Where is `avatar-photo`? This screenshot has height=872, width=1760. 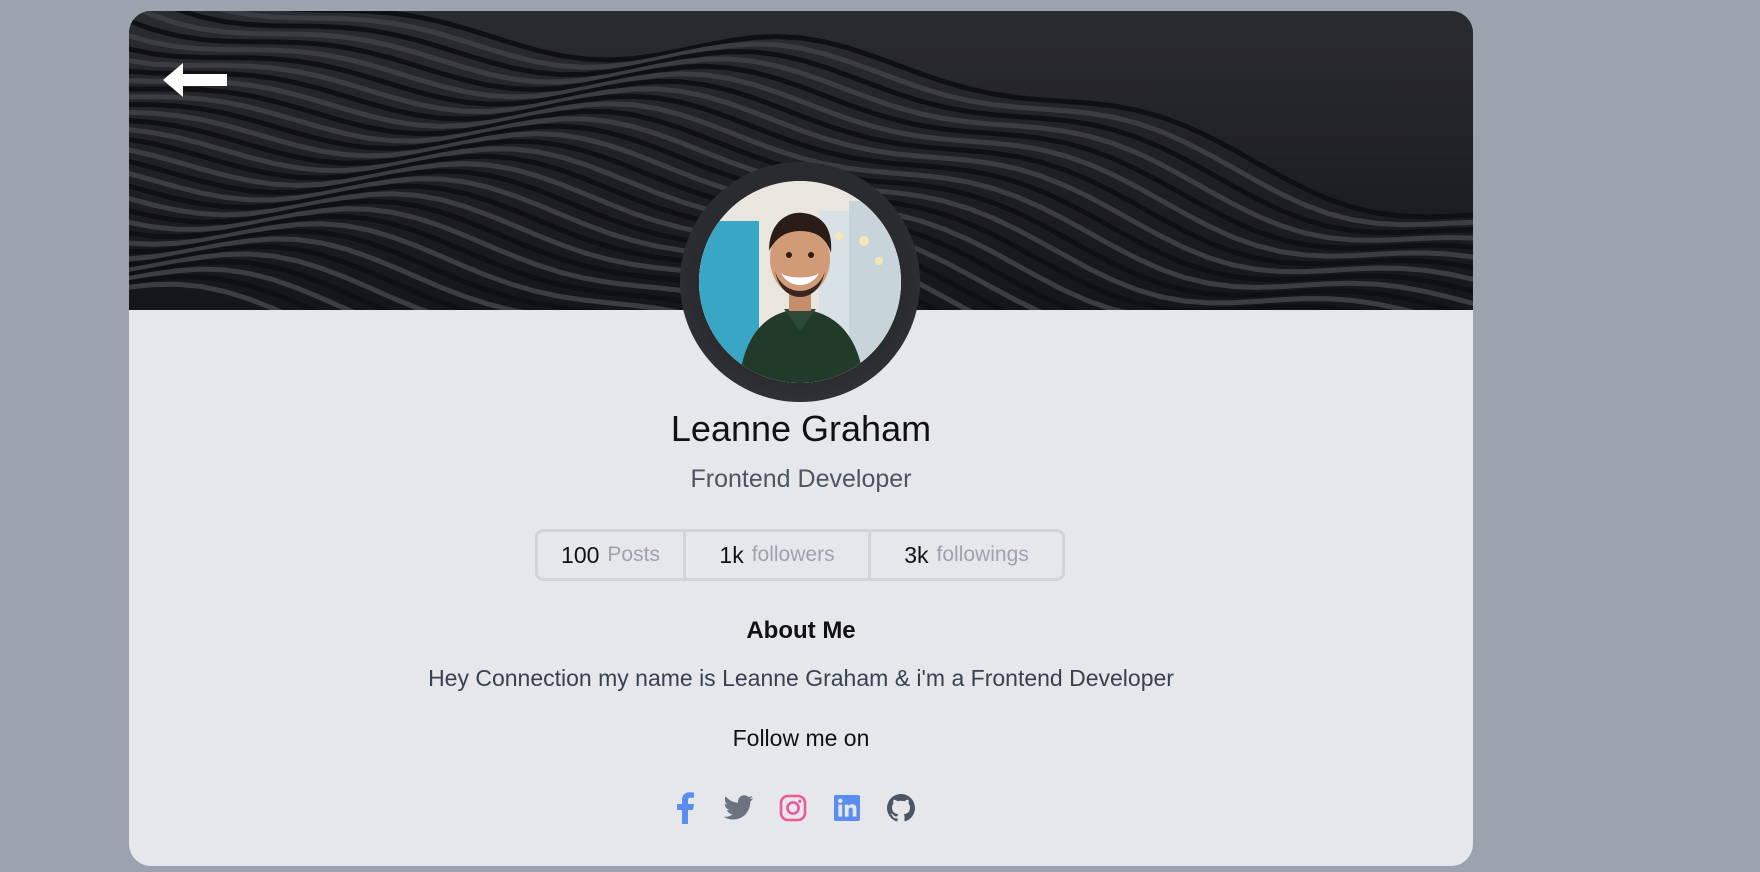
avatar-photo is located at coordinates (800, 282).